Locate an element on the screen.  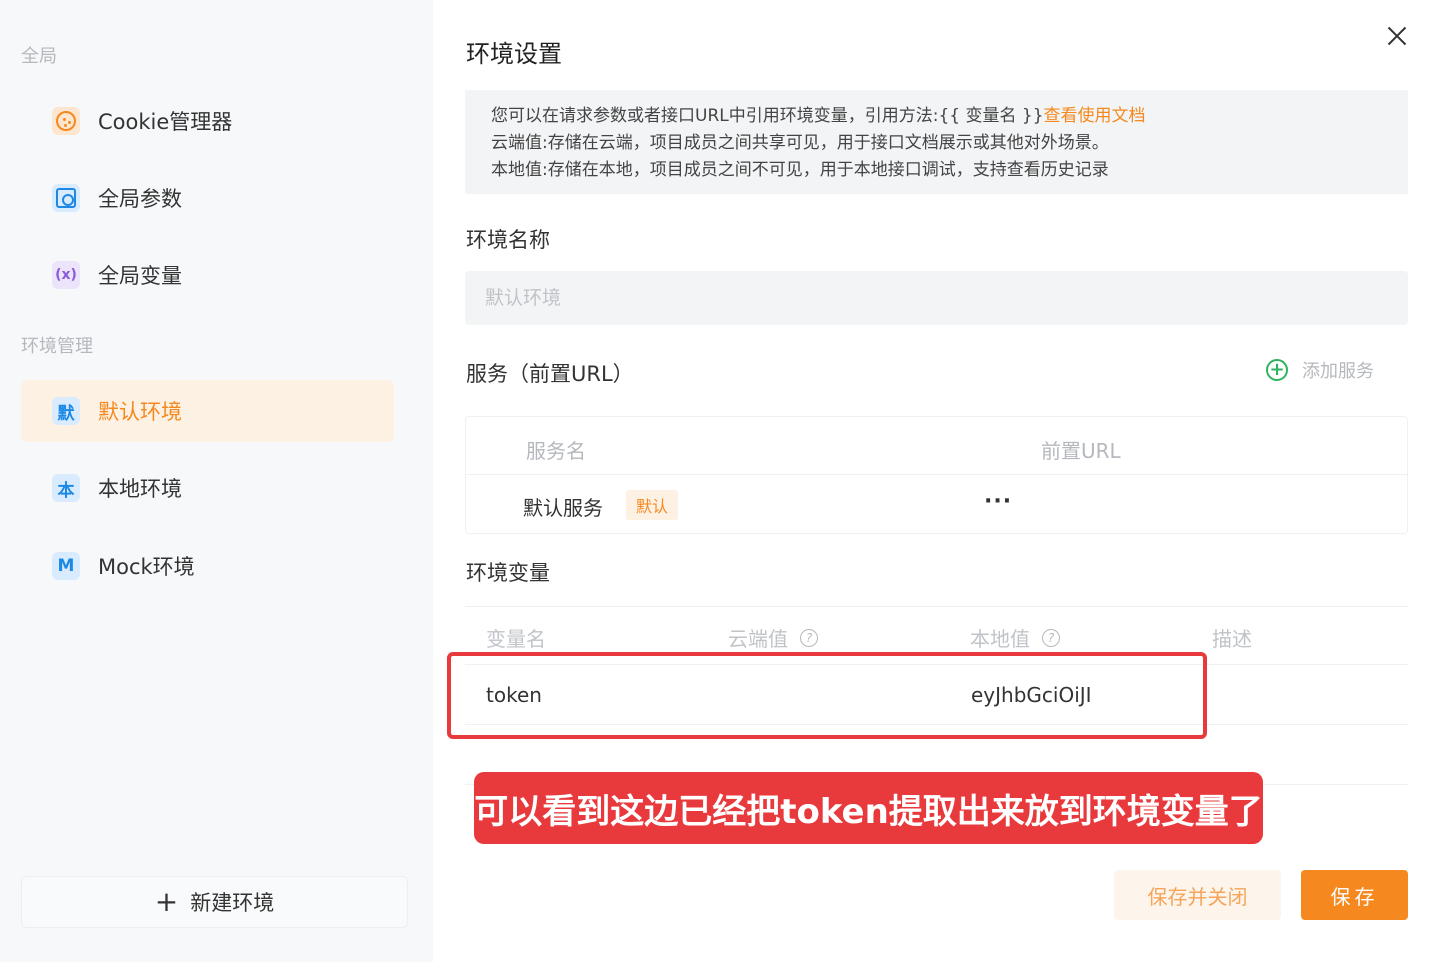
notice-line-3: 本地值:存储在本地，项目成员之间不可见，用于本地接口调试，支持查看历史记录 is located at coordinates (800, 170).